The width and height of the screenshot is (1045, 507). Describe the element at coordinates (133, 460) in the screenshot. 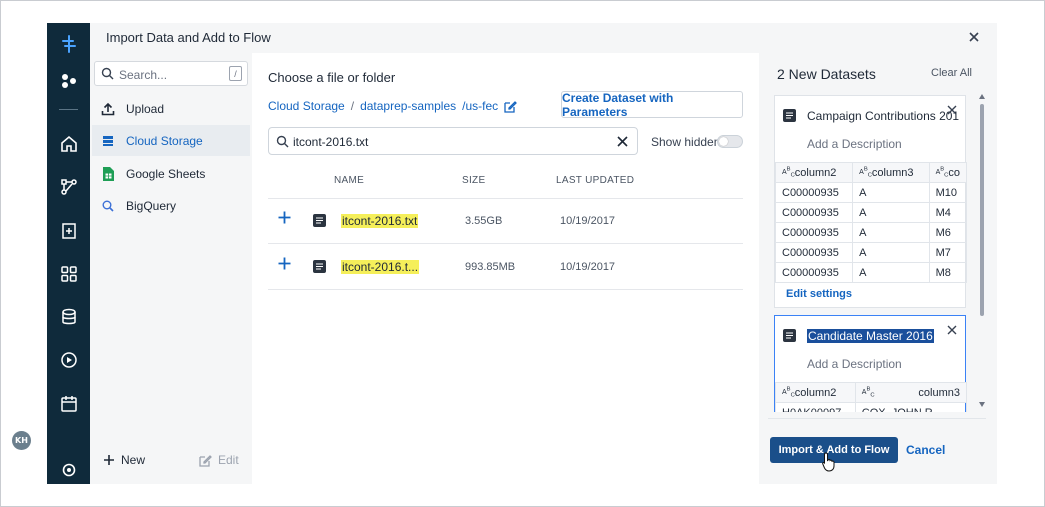

I see `new-label: New` at that location.